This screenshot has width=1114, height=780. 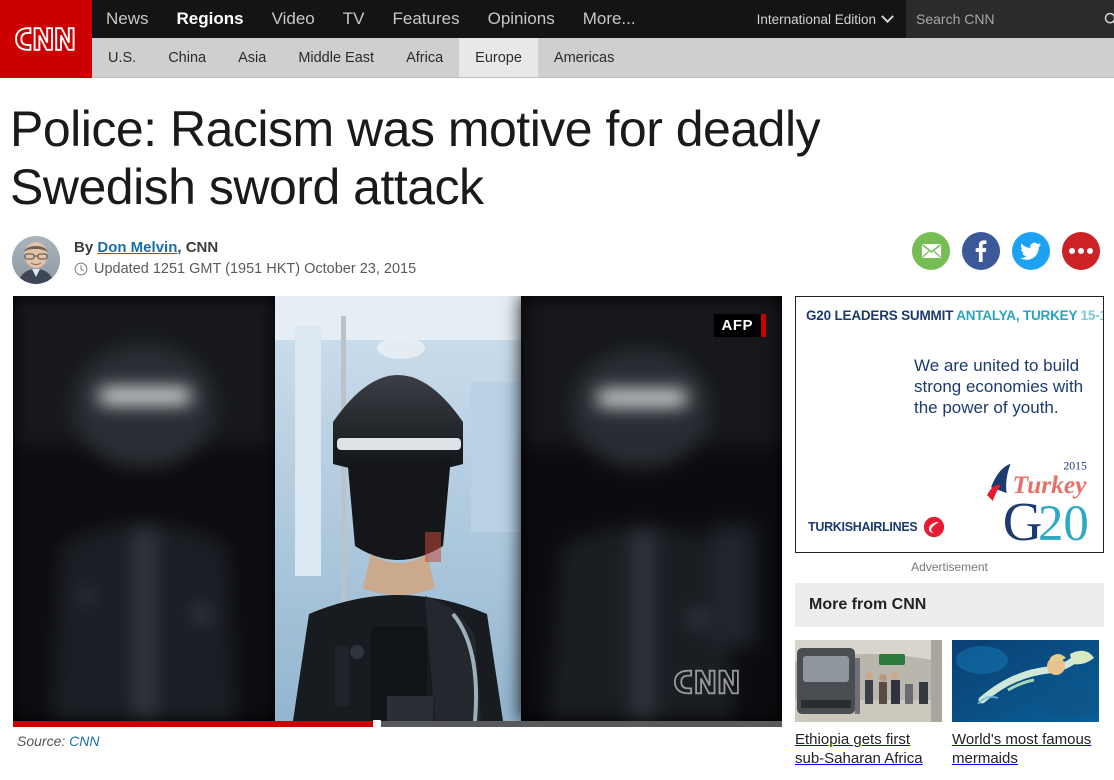 I want to click on masked-figure-photo, so click(x=398, y=508).